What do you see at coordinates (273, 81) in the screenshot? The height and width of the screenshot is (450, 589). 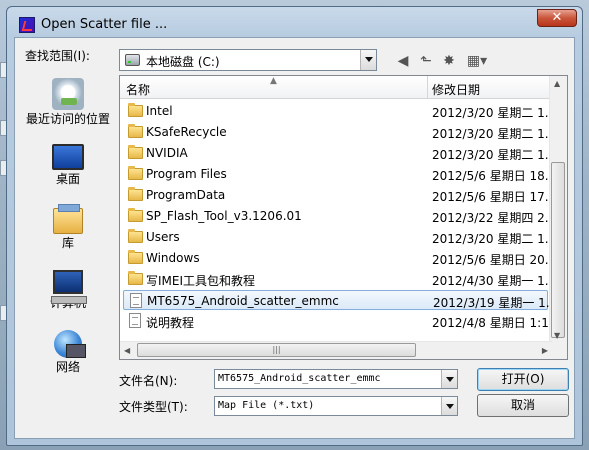 I see `sort-ascending-icon: ▲` at bounding box center [273, 81].